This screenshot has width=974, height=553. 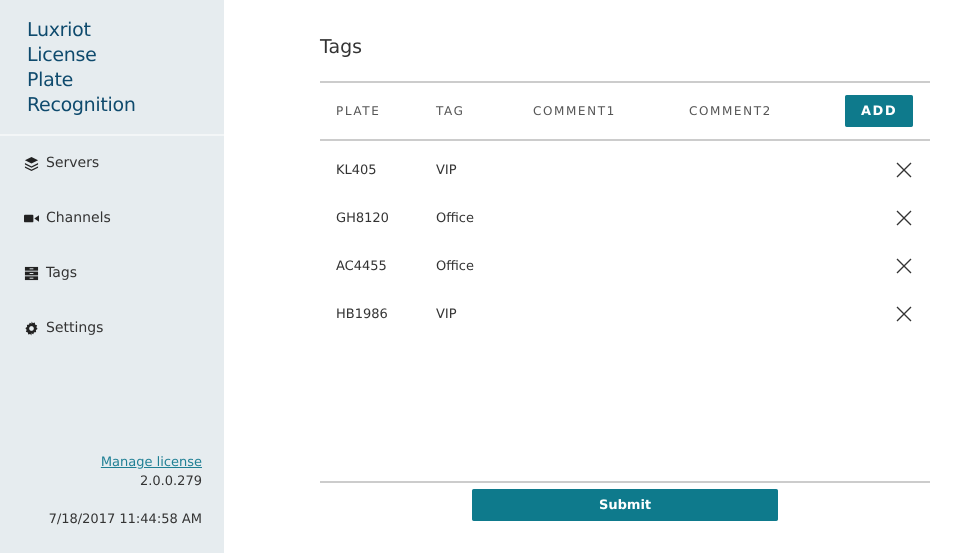 What do you see at coordinates (112, 290) in the screenshot?
I see `nav-item: Tags` at bounding box center [112, 290].